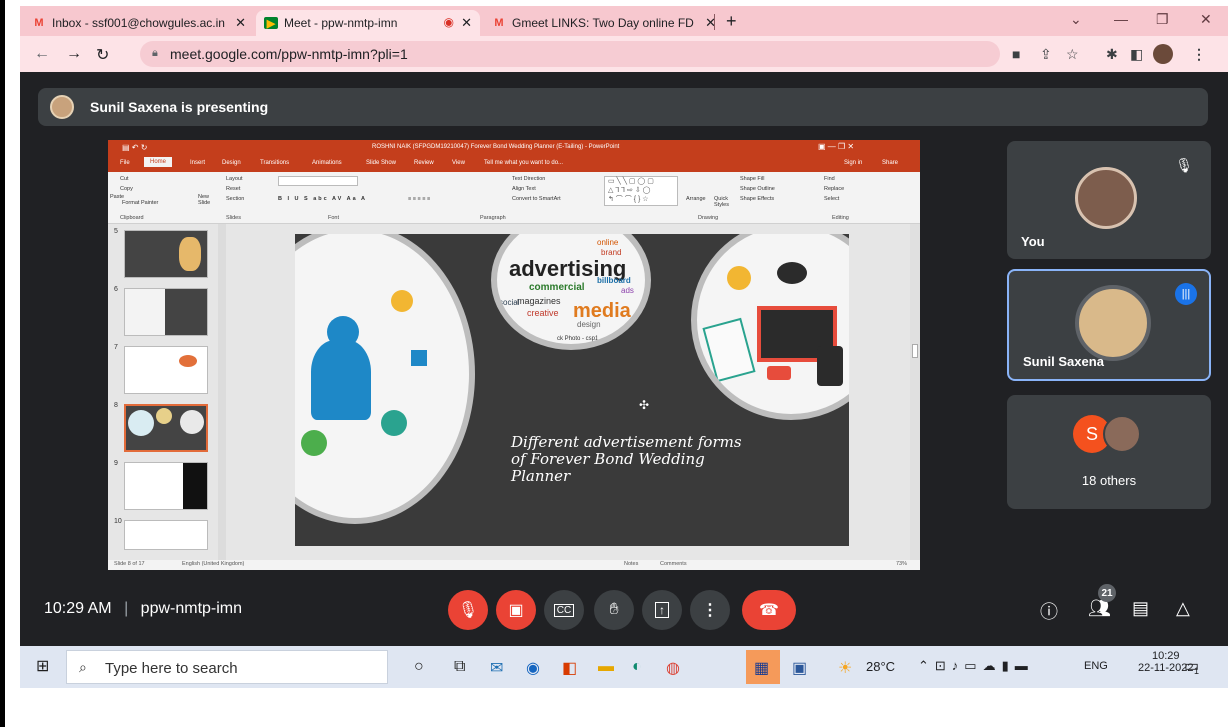 Image resolution: width=1228 pixels, height=727 pixels. What do you see at coordinates (761, 668) in the screenshot?
I see `wave-app-icon: ▦` at bounding box center [761, 668].